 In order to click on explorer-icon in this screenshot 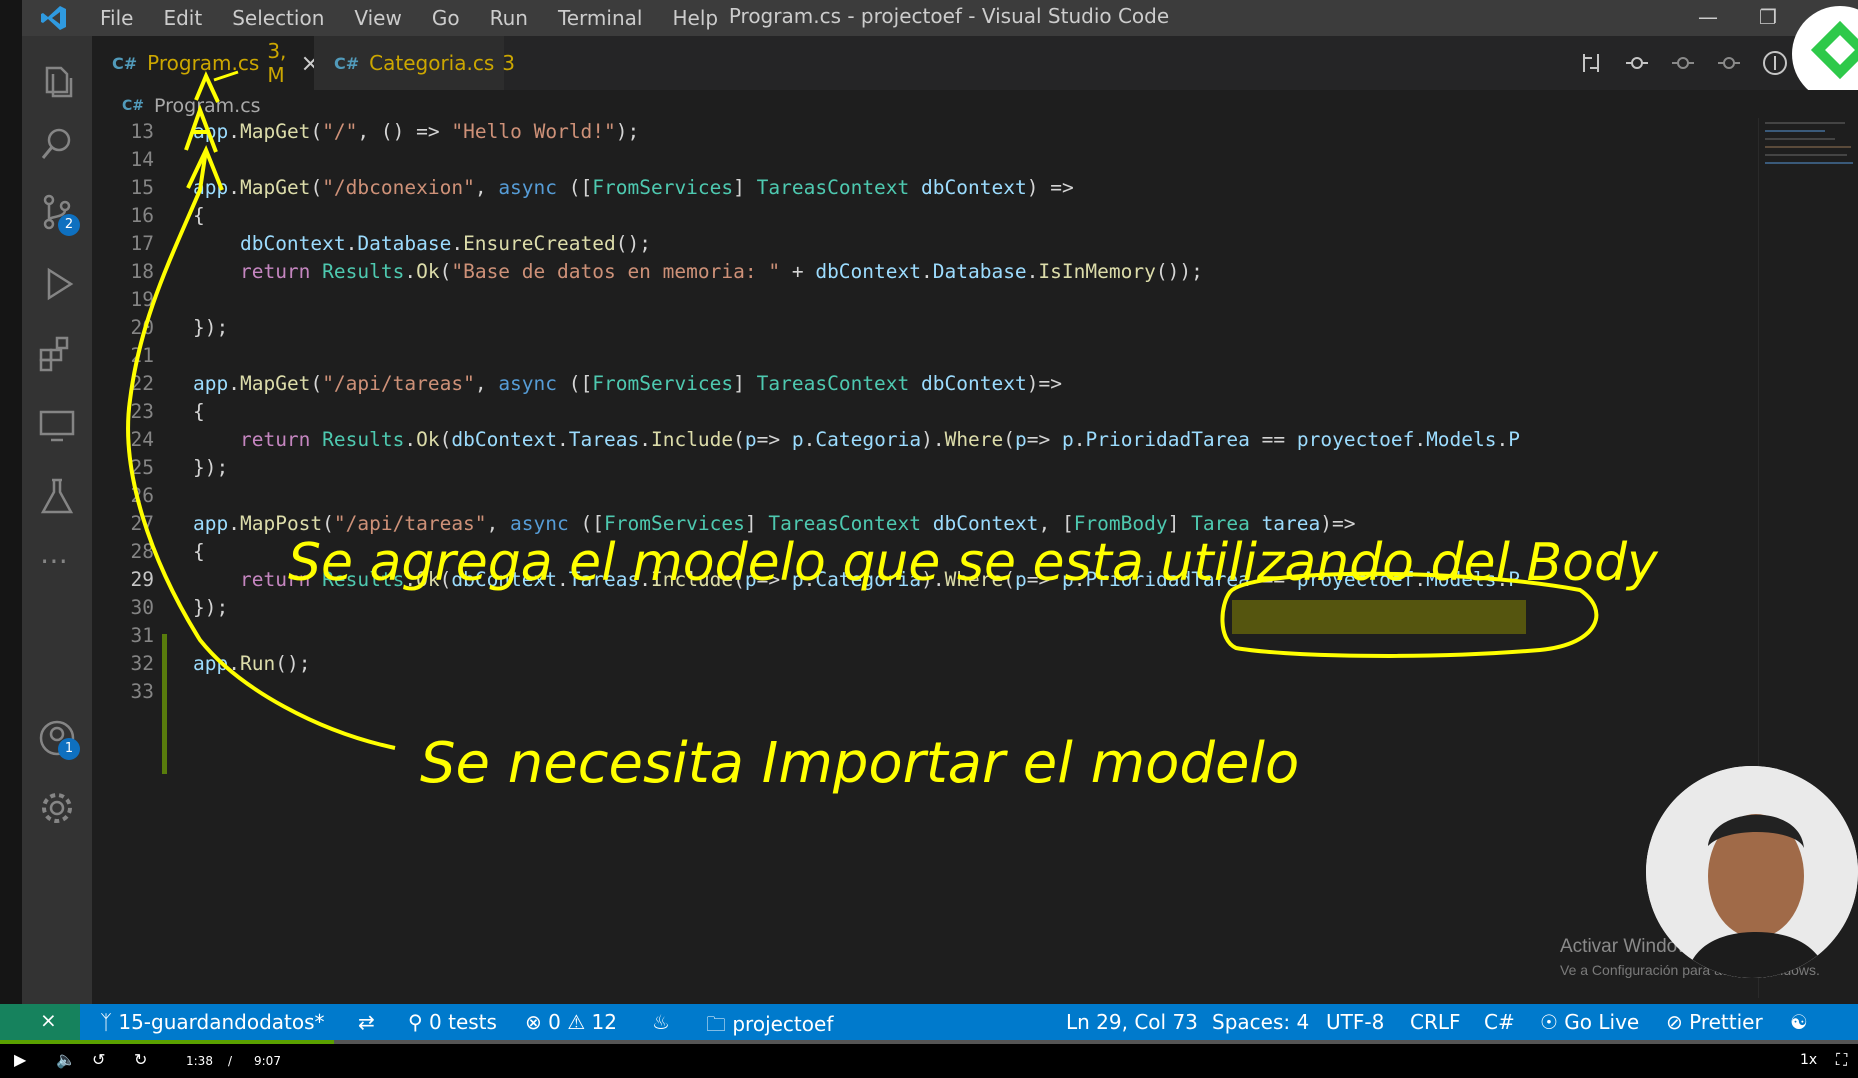, I will do `click(57, 82)`.